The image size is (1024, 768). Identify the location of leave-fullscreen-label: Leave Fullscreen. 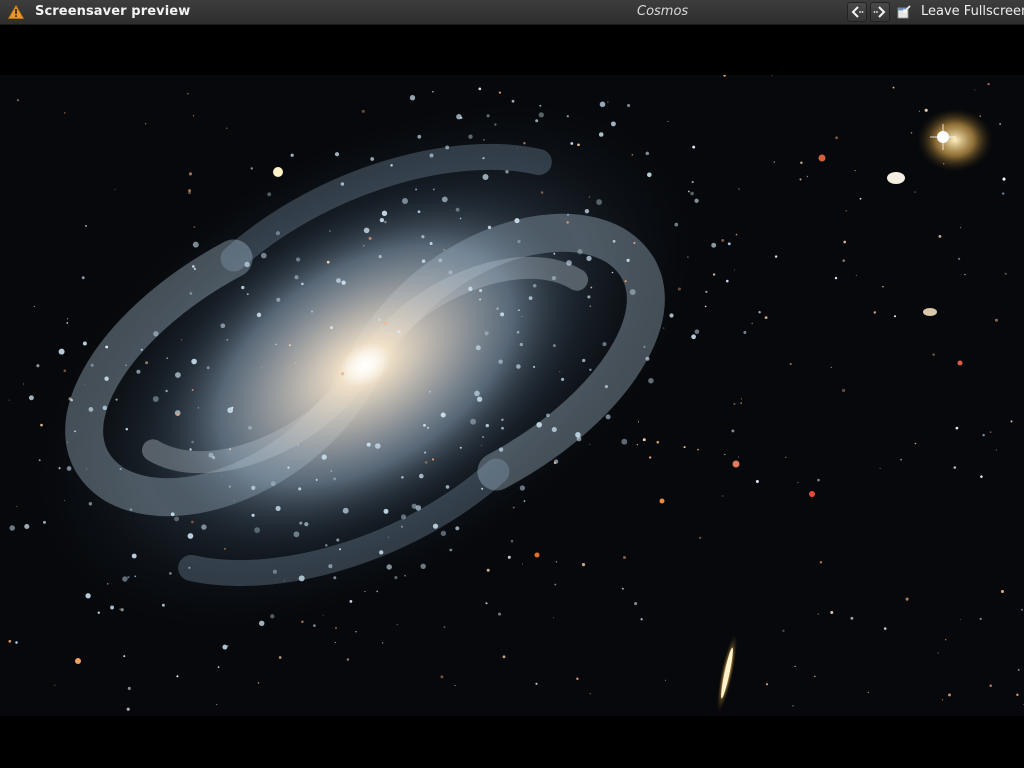
(972, 11).